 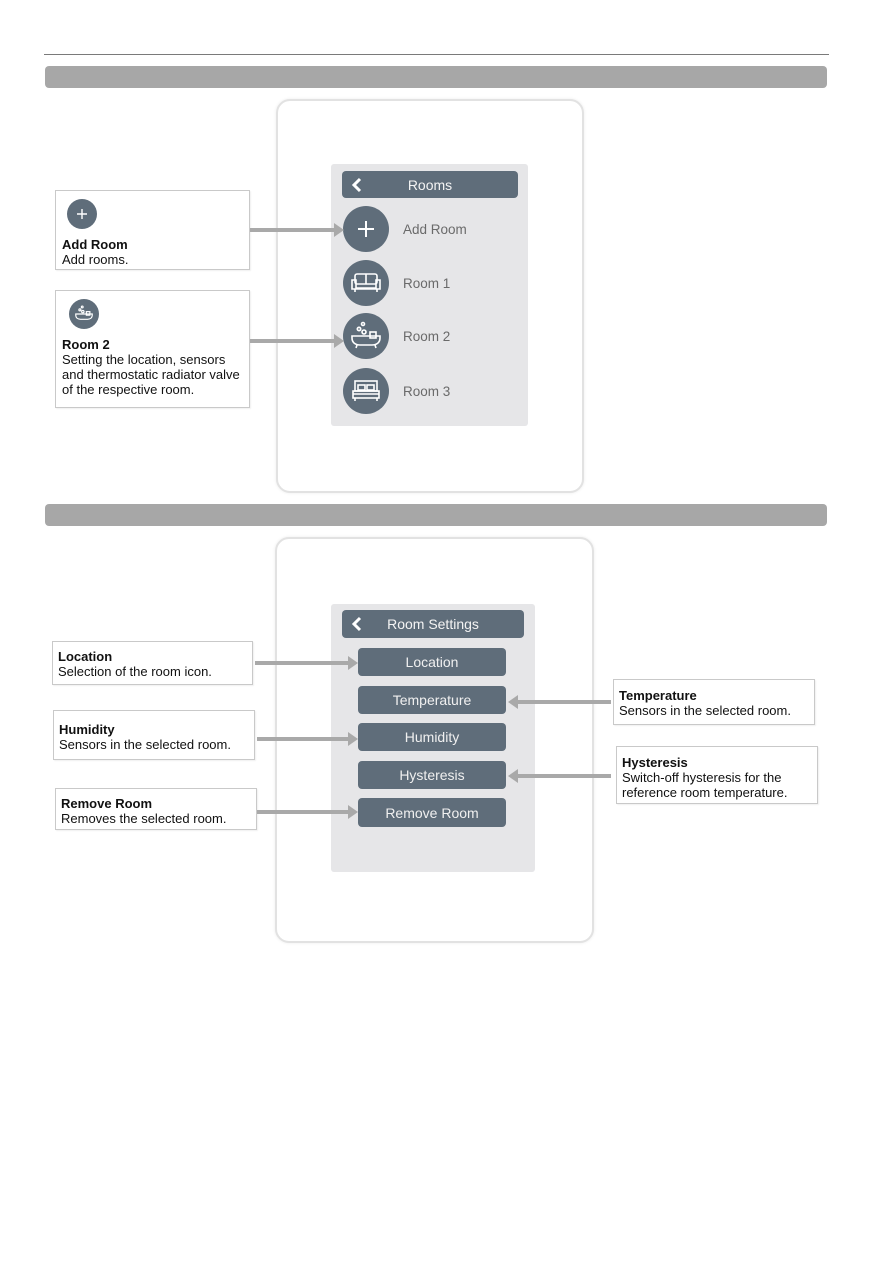 What do you see at coordinates (396, 336) in the screenshot?
I see `room-list-item-room-2: Room 2` at bounding box center [396, 336].